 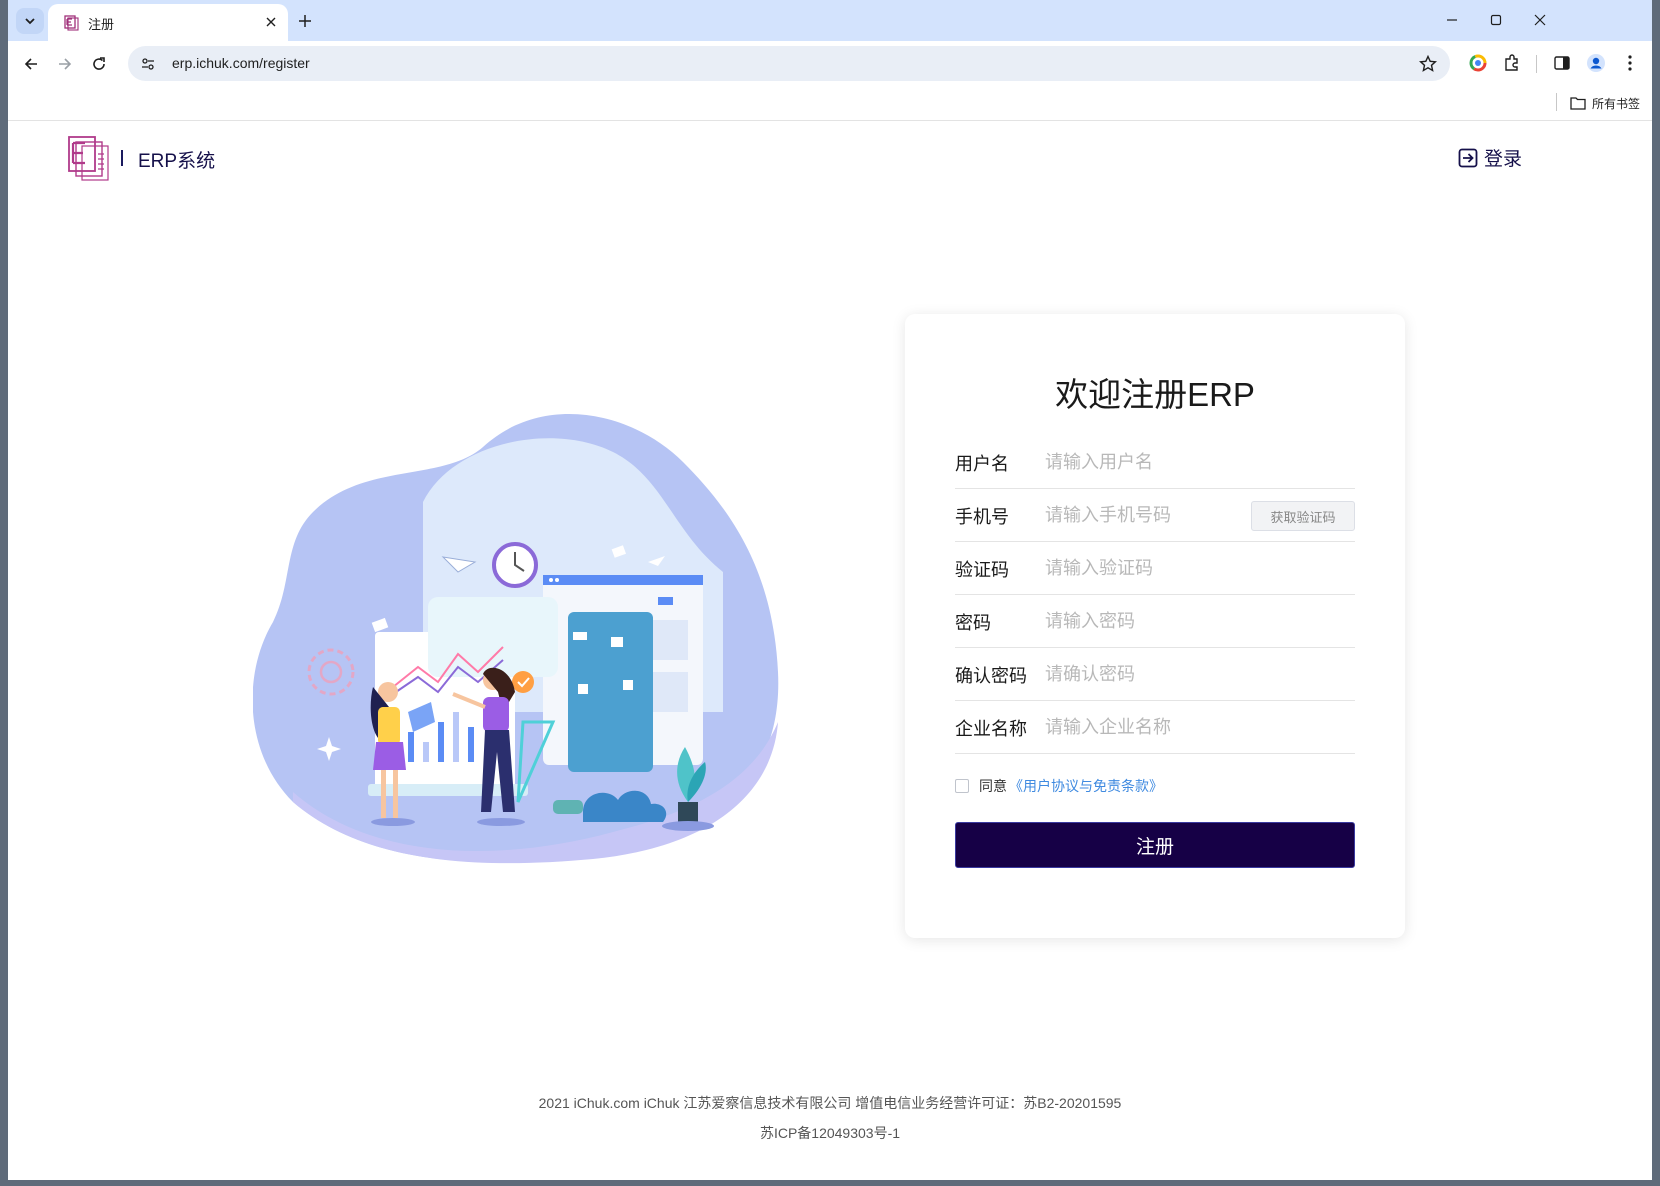 What do you see at coordinates (122, 158) in the screenshot?
I see `header-divider` at bounding box center [122, 158].